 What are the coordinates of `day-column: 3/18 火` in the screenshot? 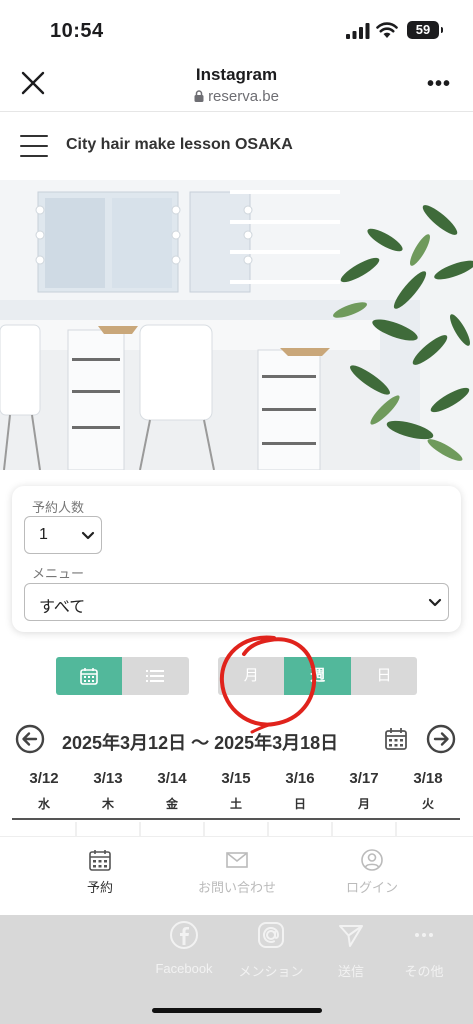 It's located at (428, 789).